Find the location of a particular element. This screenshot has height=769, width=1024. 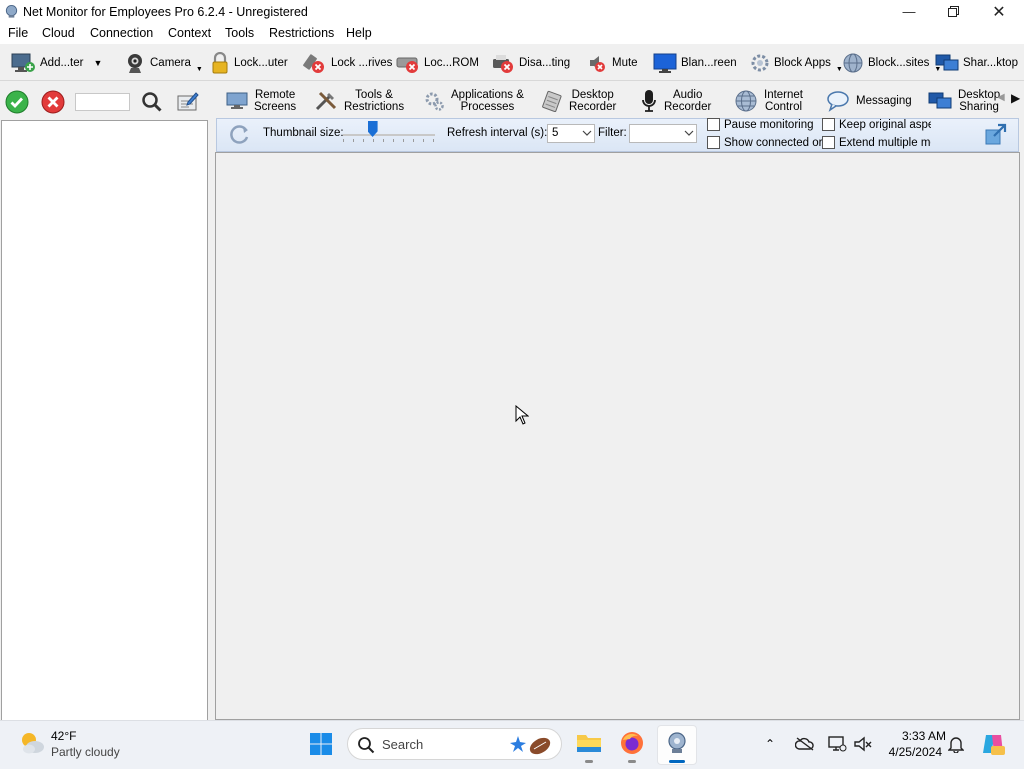

lock-computer-button: Lock...uter is located at coordinates (249, 63).